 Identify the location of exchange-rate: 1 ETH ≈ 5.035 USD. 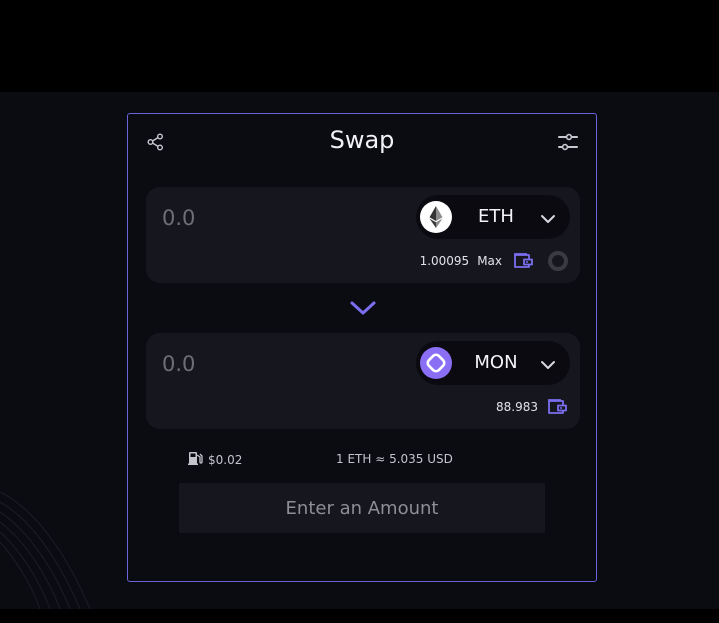
(394, 459).